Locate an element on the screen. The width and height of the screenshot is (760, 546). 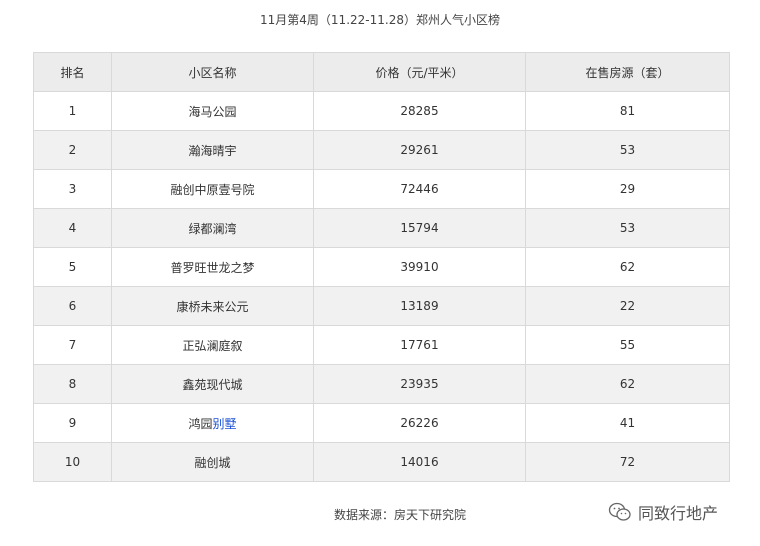
cell-stock: 22 is located at coordinates (627, 306).